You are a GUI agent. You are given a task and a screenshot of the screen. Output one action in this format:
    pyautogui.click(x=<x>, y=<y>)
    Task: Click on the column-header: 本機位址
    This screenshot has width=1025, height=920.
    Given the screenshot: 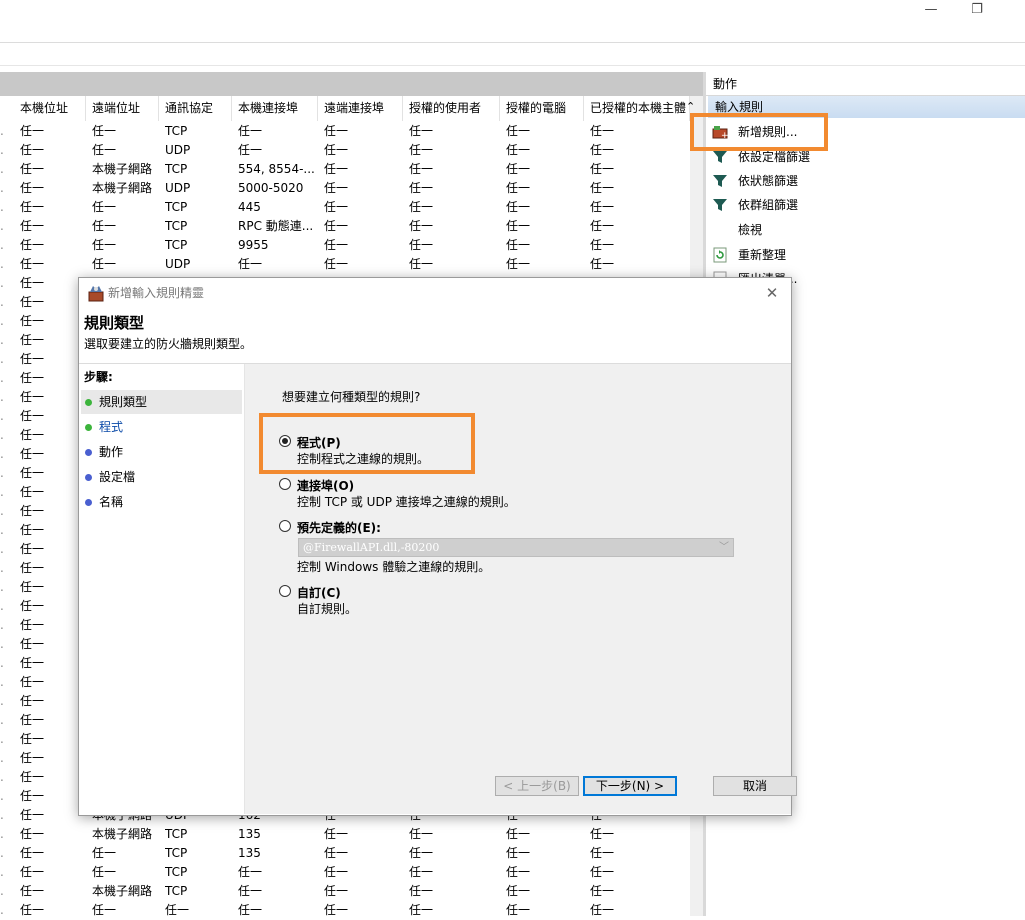 What is the action you would take?
    pyautogui.click(x=50, y=108)
    